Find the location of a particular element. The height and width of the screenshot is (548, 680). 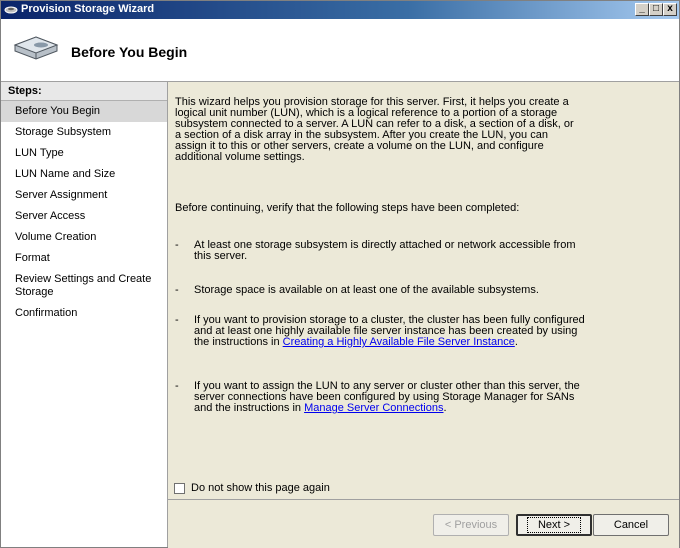

close-button: x is located at coordinates (670, 9).